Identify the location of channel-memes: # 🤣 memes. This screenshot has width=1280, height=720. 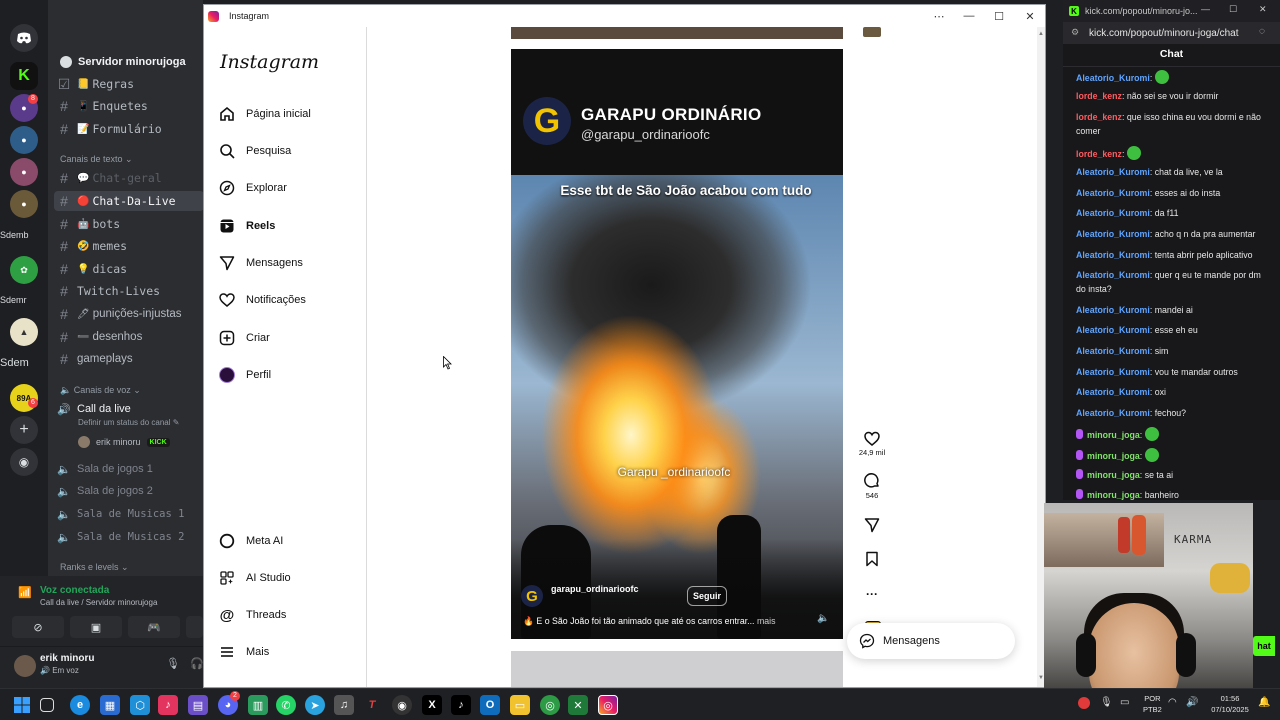
(129, 246).